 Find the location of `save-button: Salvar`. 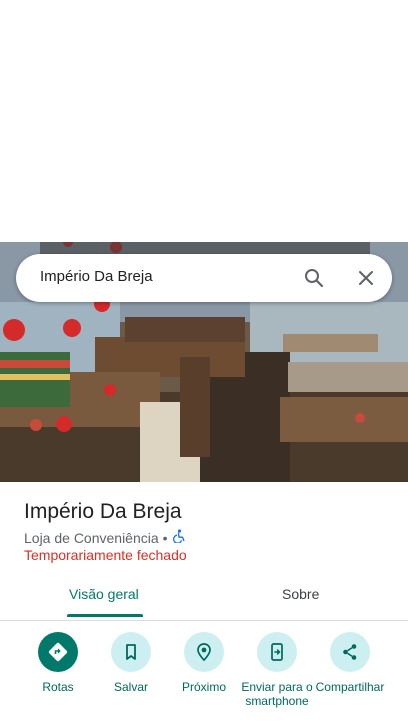

save-button: Salvar is located at coordinates (131, 663).